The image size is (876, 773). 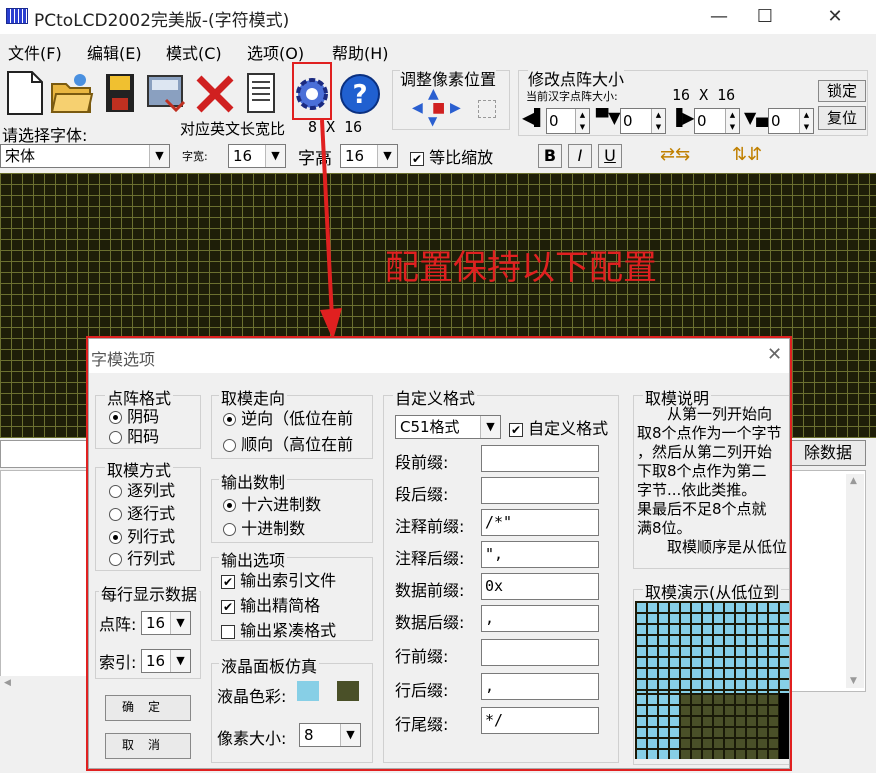 What do you see at coordinates (448, 427) in the screenshot?
I see `format-select: C51格式 ▼` at bounding box center [448, 427].